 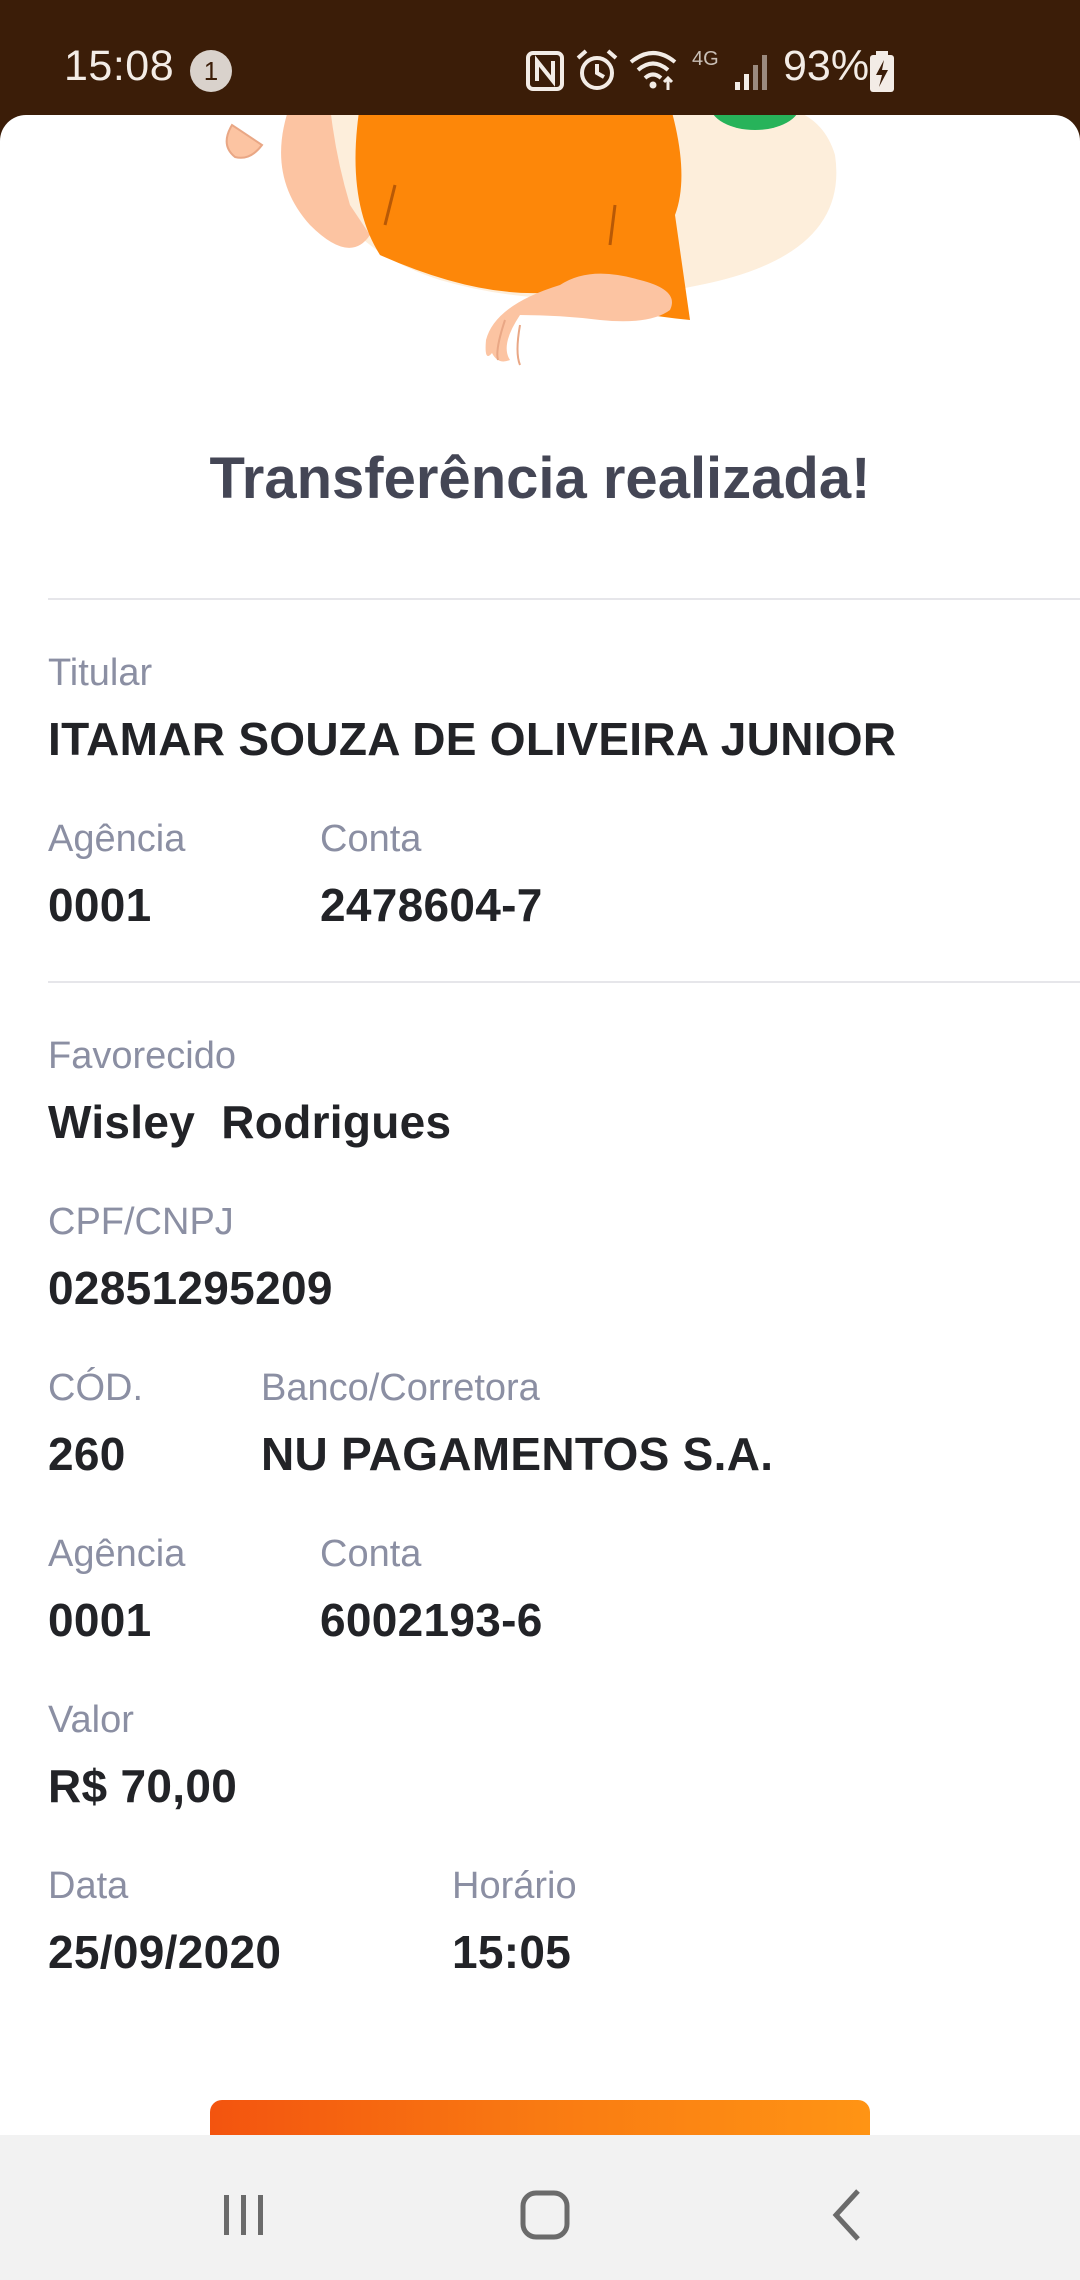 What do you see at coordinates (244, 2215) in the screenshot?
I see `recent-apps-icon` at bounding box center [244, 2215].